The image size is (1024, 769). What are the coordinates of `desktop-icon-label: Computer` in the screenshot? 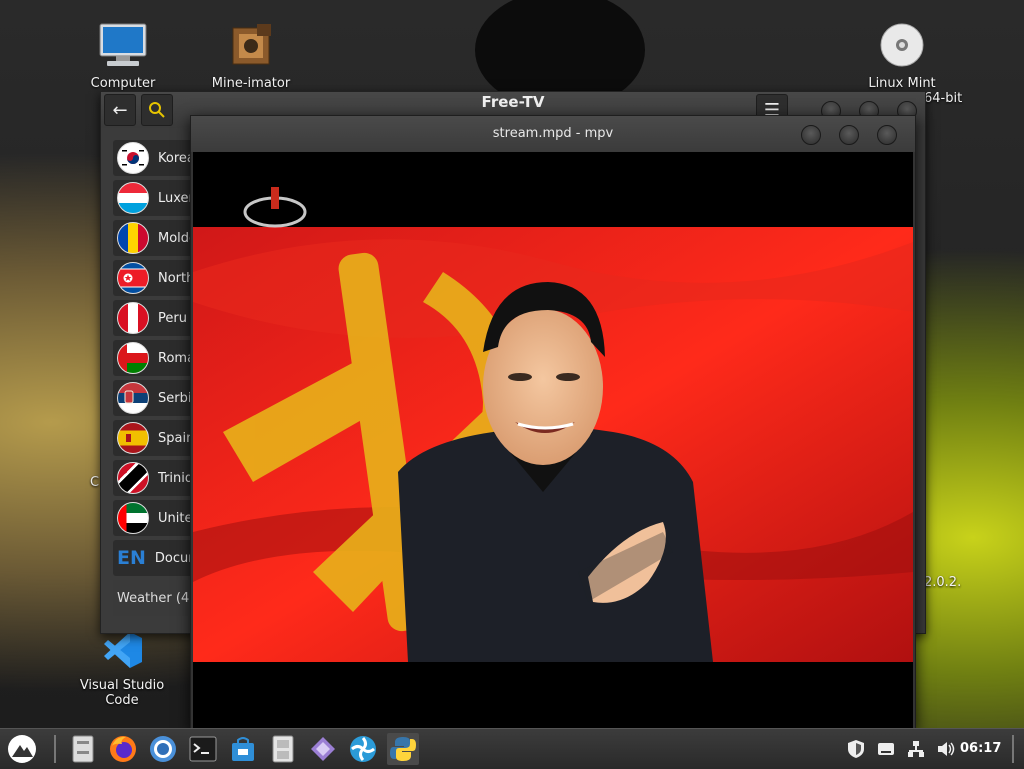 It's located at (123, 83).